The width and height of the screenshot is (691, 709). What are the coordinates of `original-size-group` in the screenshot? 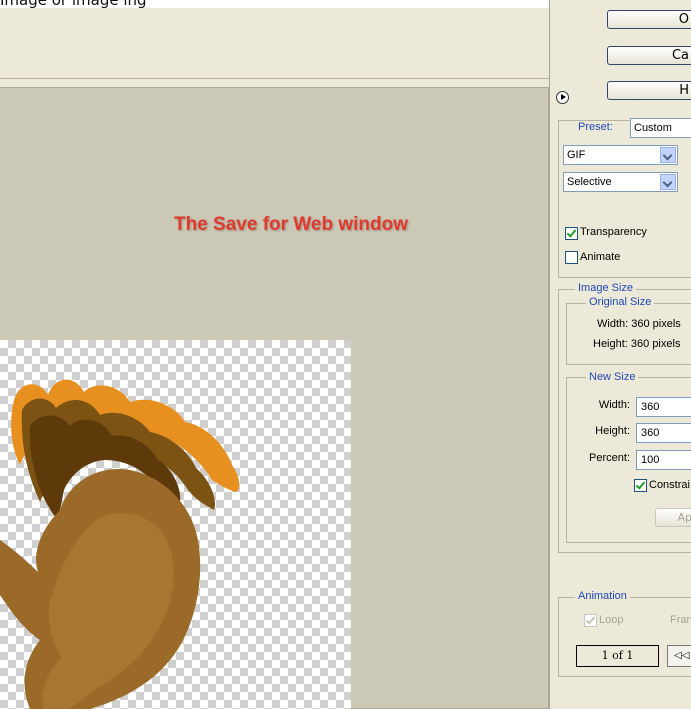 It's located at (628, 334).